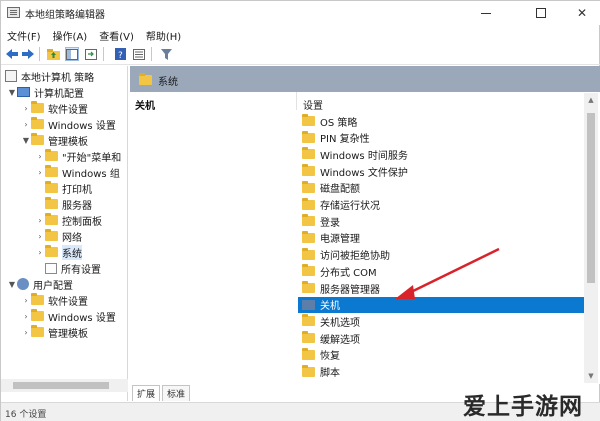 The width and height of the screenshot is (600, 421). What do you see at coordinates (73, 268) in the screenshot?
I see `tree-item-all-settings: 所有设置` at bounding box center [73, 268].